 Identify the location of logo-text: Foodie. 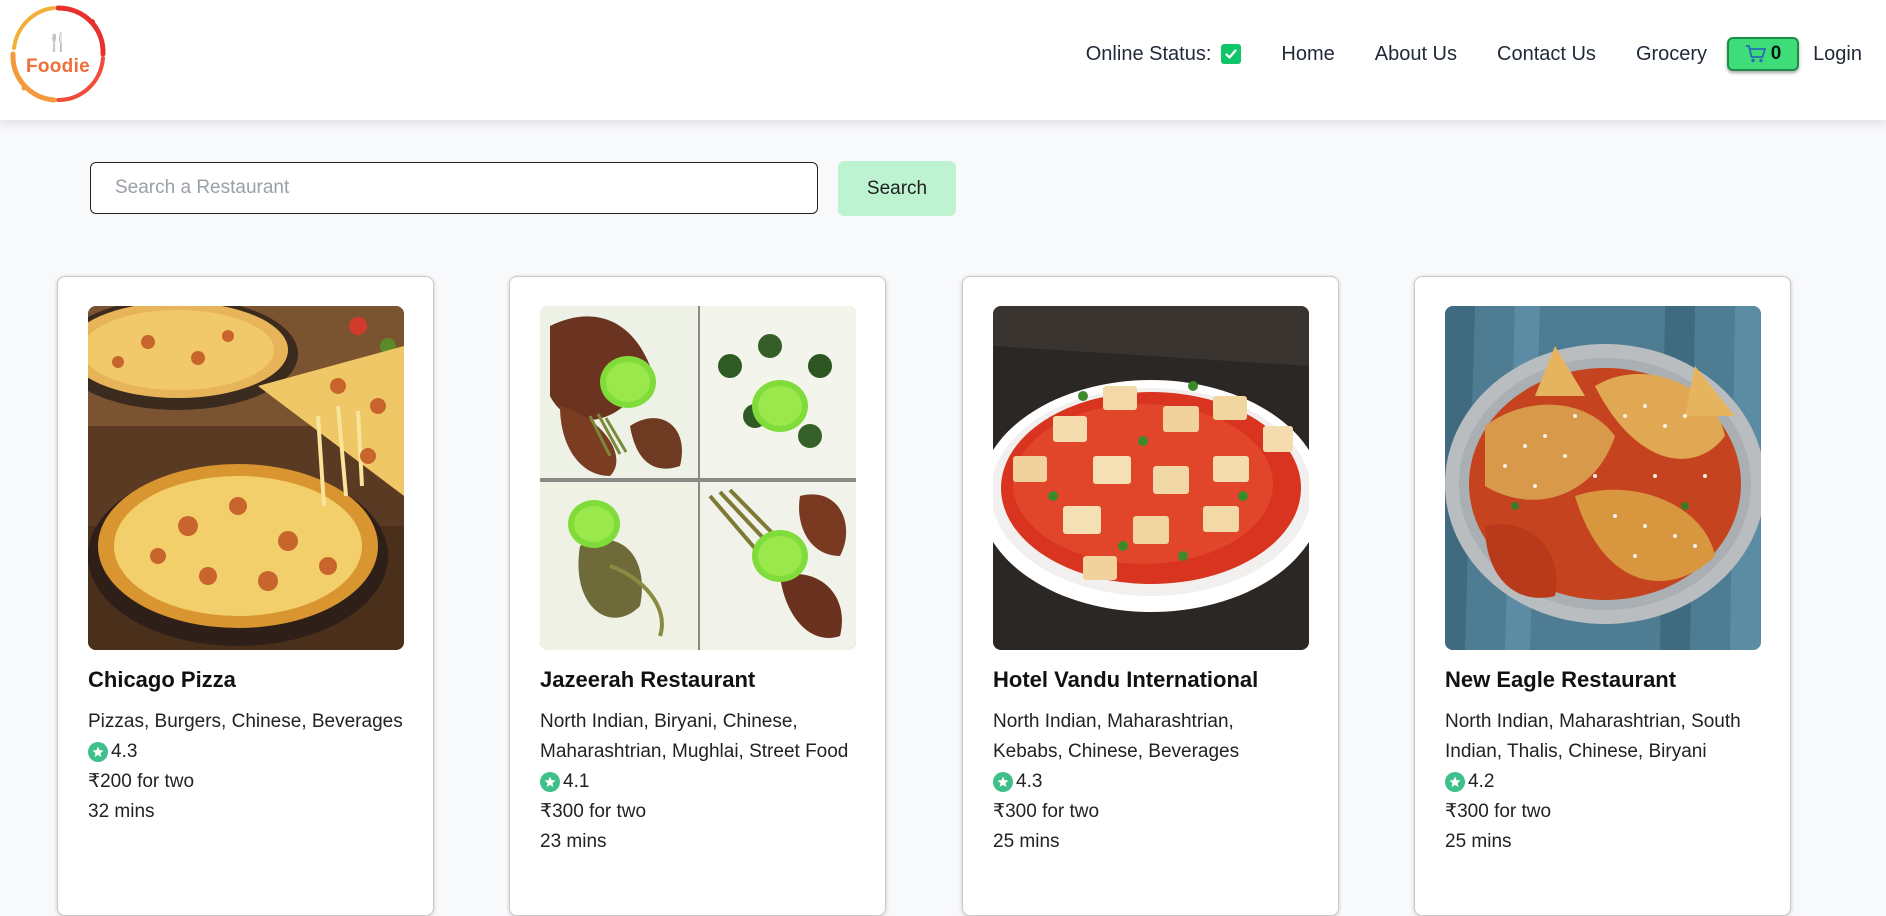
(58, 66).